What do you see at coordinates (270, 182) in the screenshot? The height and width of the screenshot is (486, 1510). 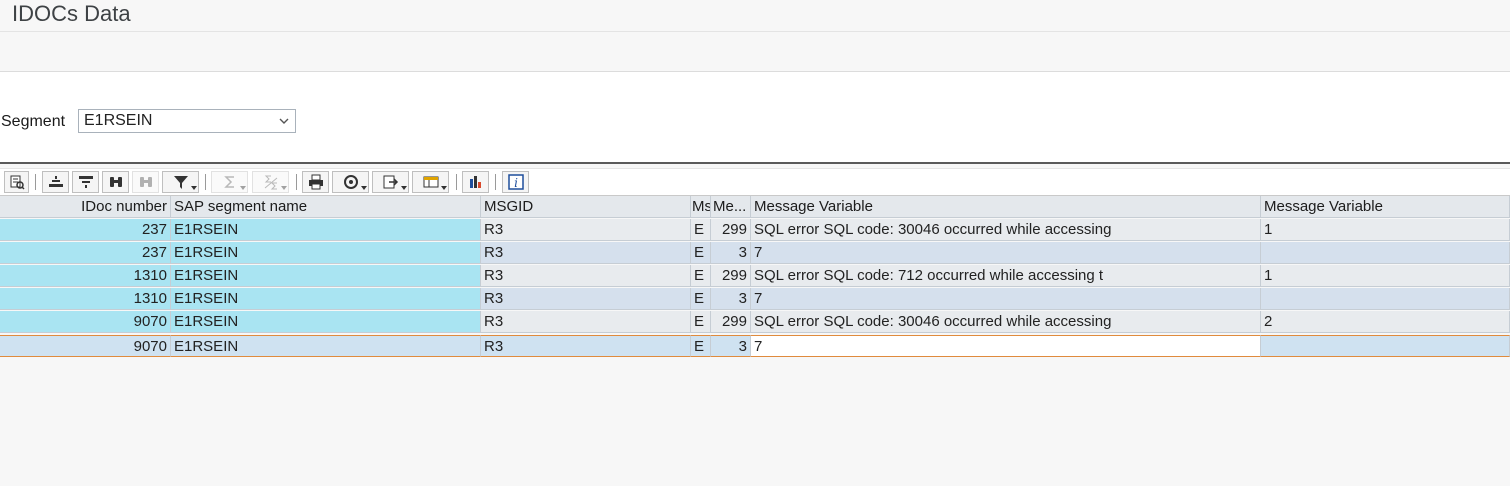 I see `subtotal-icon` at bounding box center [270, 182].